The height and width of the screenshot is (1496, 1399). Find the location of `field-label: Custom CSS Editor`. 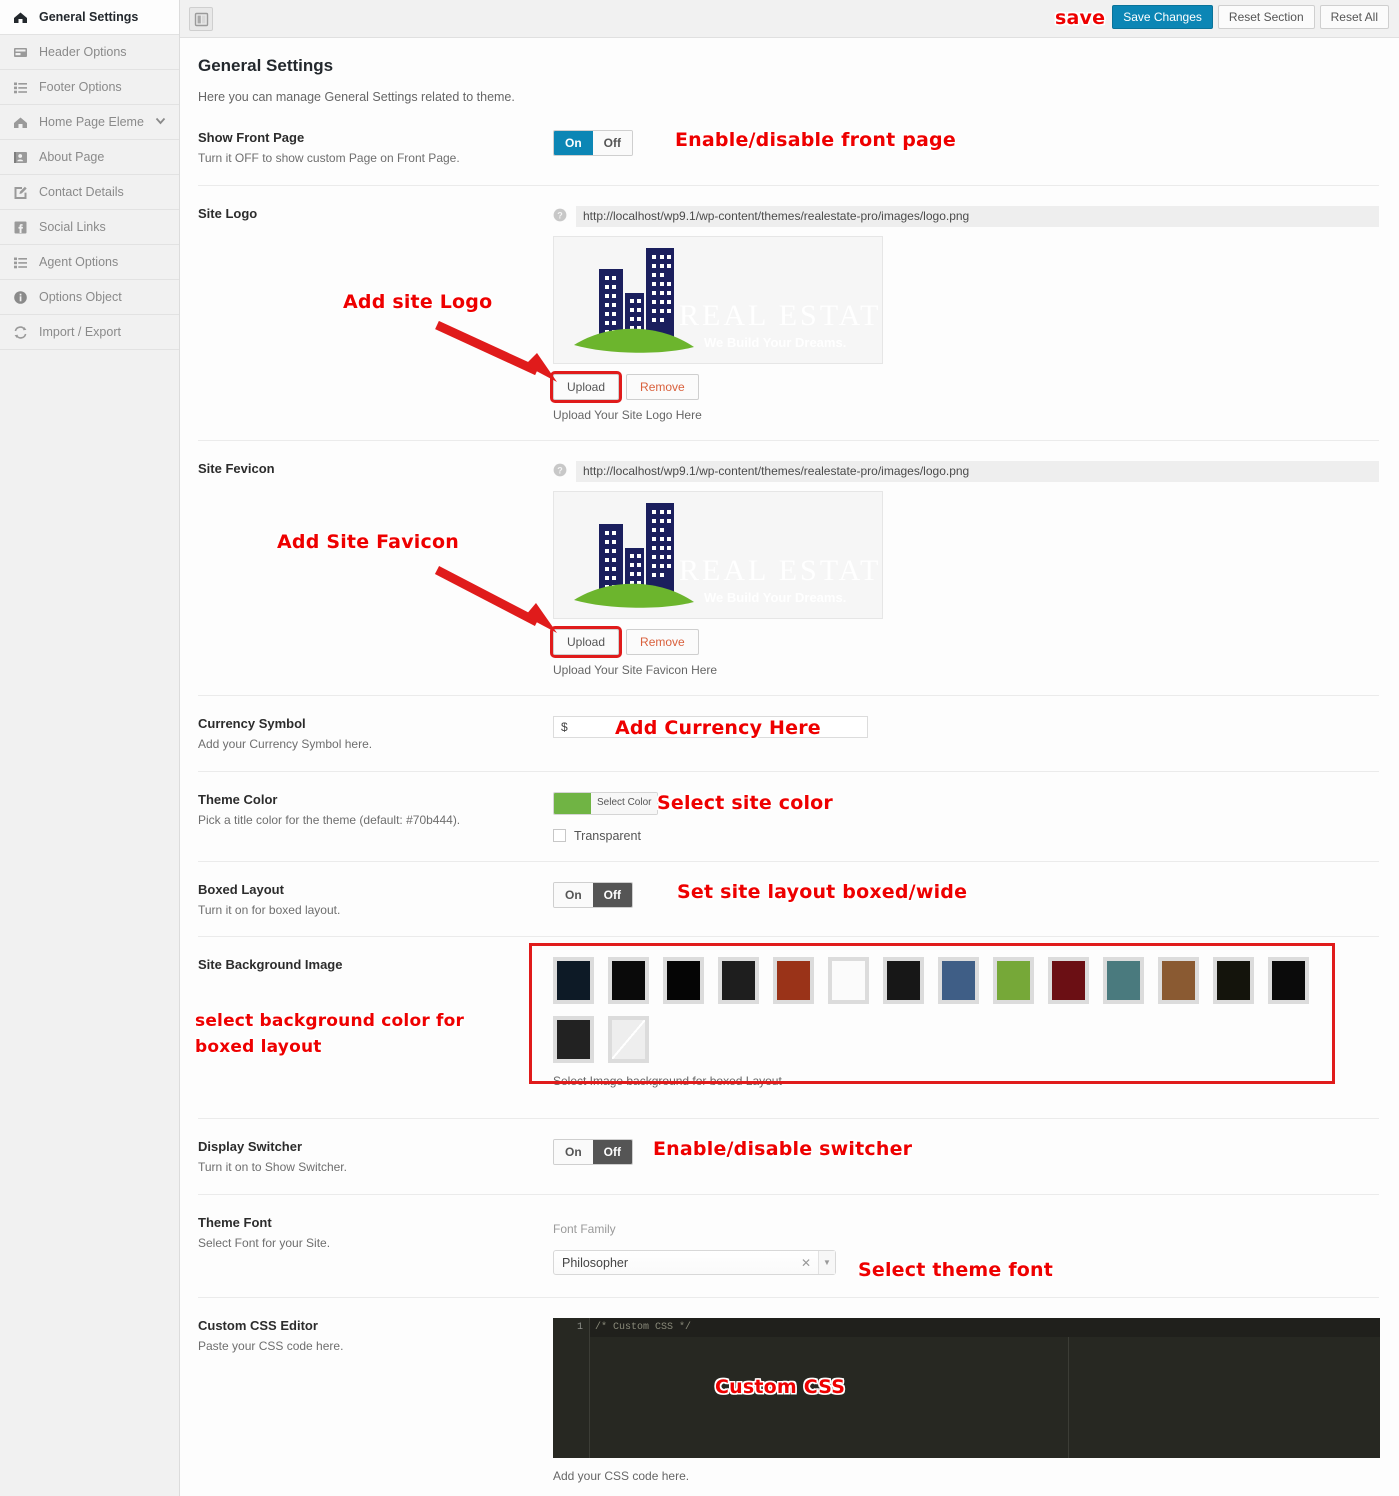

field-label: Custom CSS Editor is located at coordinates (258, 1326).